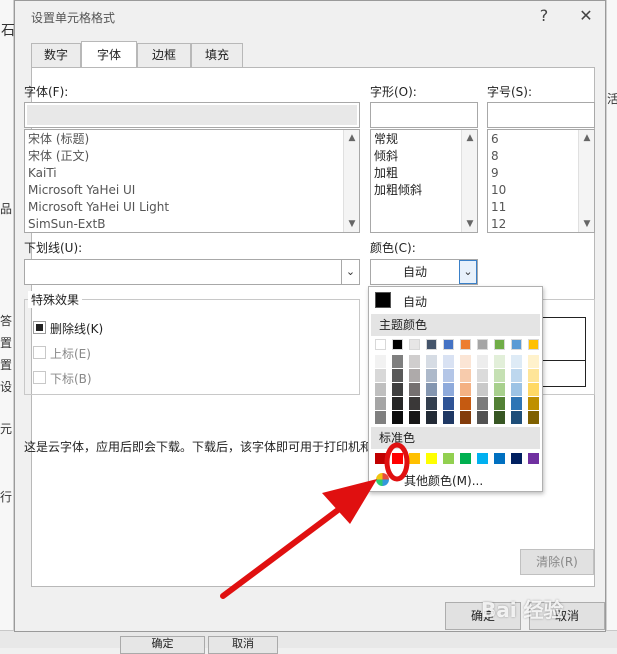 The image size is (617, 654). What do you see at coordinates (541, 115) in the screenshot?
I see `size-input` at bounding box center [541, 115].